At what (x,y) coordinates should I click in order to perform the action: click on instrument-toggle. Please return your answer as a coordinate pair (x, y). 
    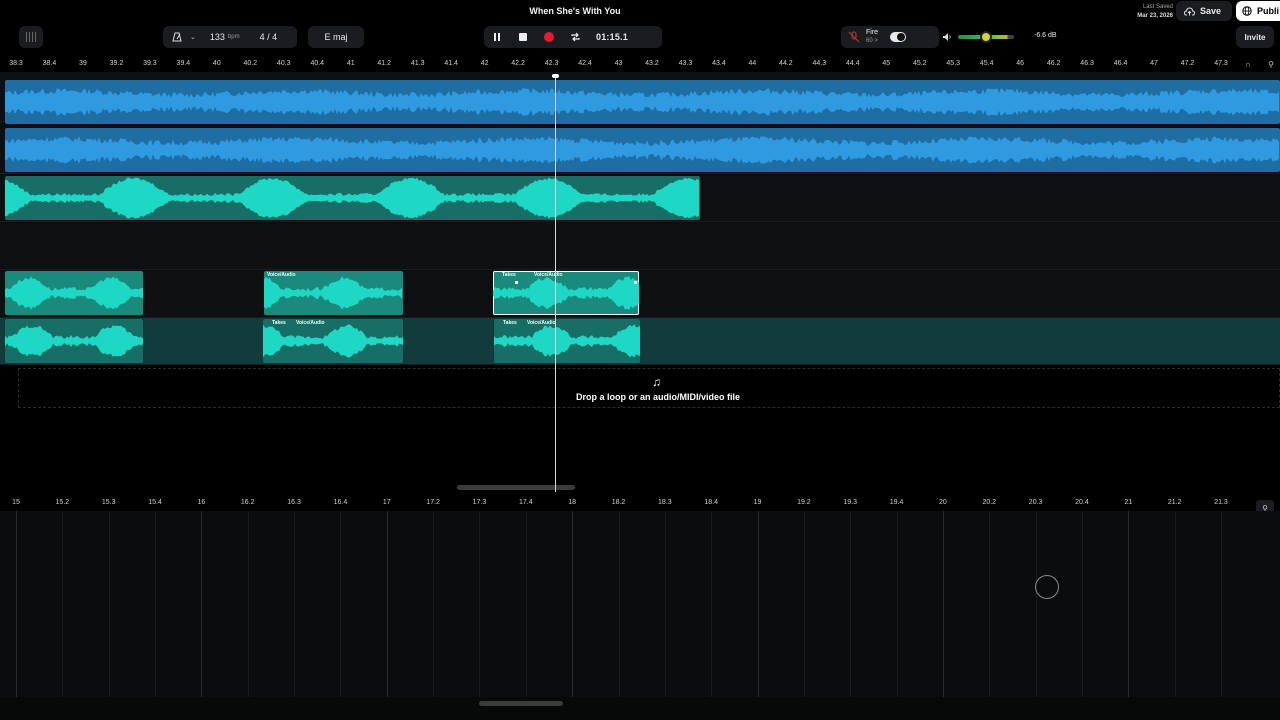
    Looking at the image, I should click on (898, 37).